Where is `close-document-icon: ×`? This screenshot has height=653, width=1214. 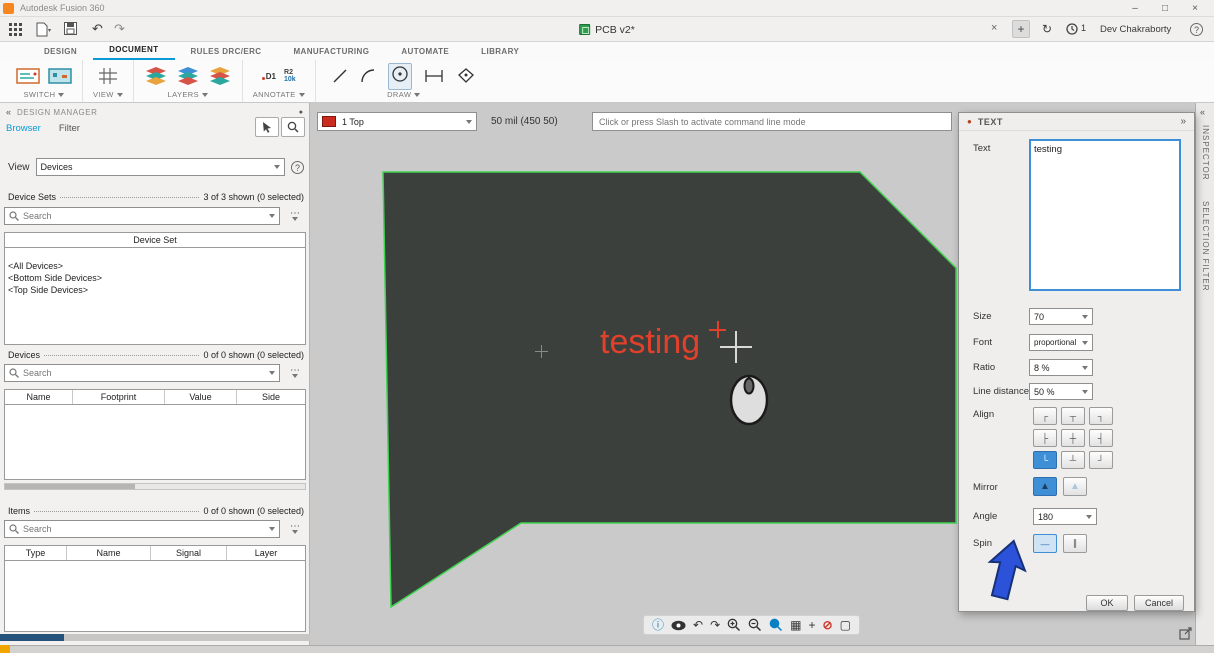 close-document-icon: × is located at coordinates (994, 28).